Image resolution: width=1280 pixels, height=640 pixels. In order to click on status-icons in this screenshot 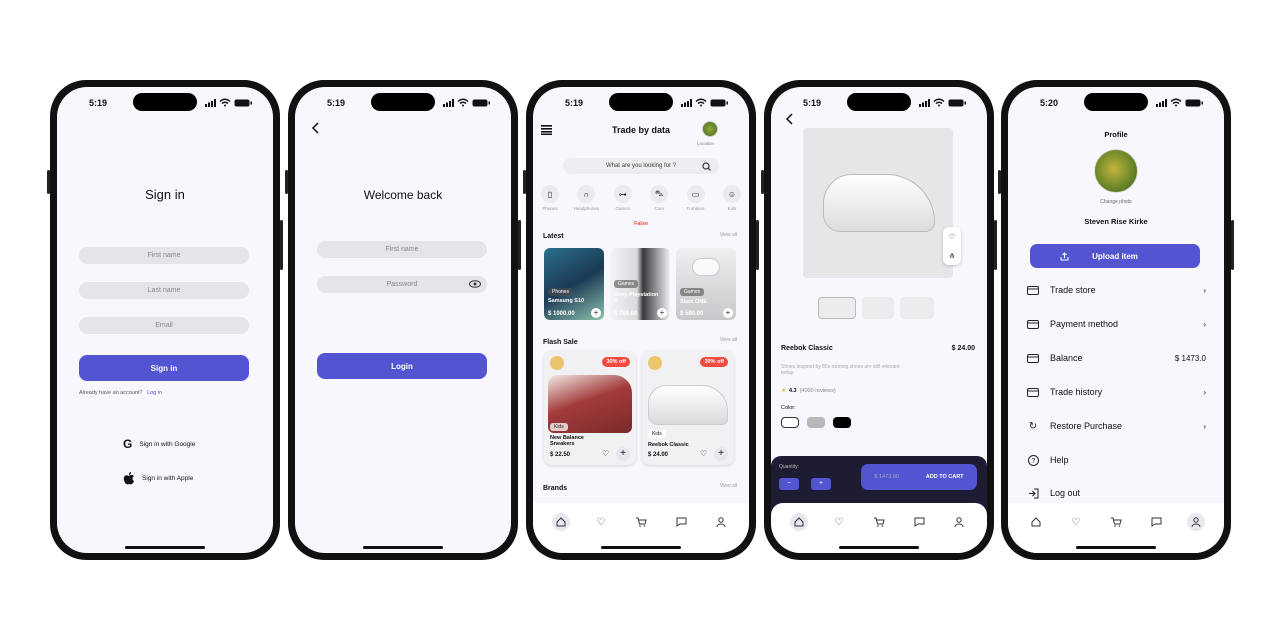, I will do `click(467, 102)`.